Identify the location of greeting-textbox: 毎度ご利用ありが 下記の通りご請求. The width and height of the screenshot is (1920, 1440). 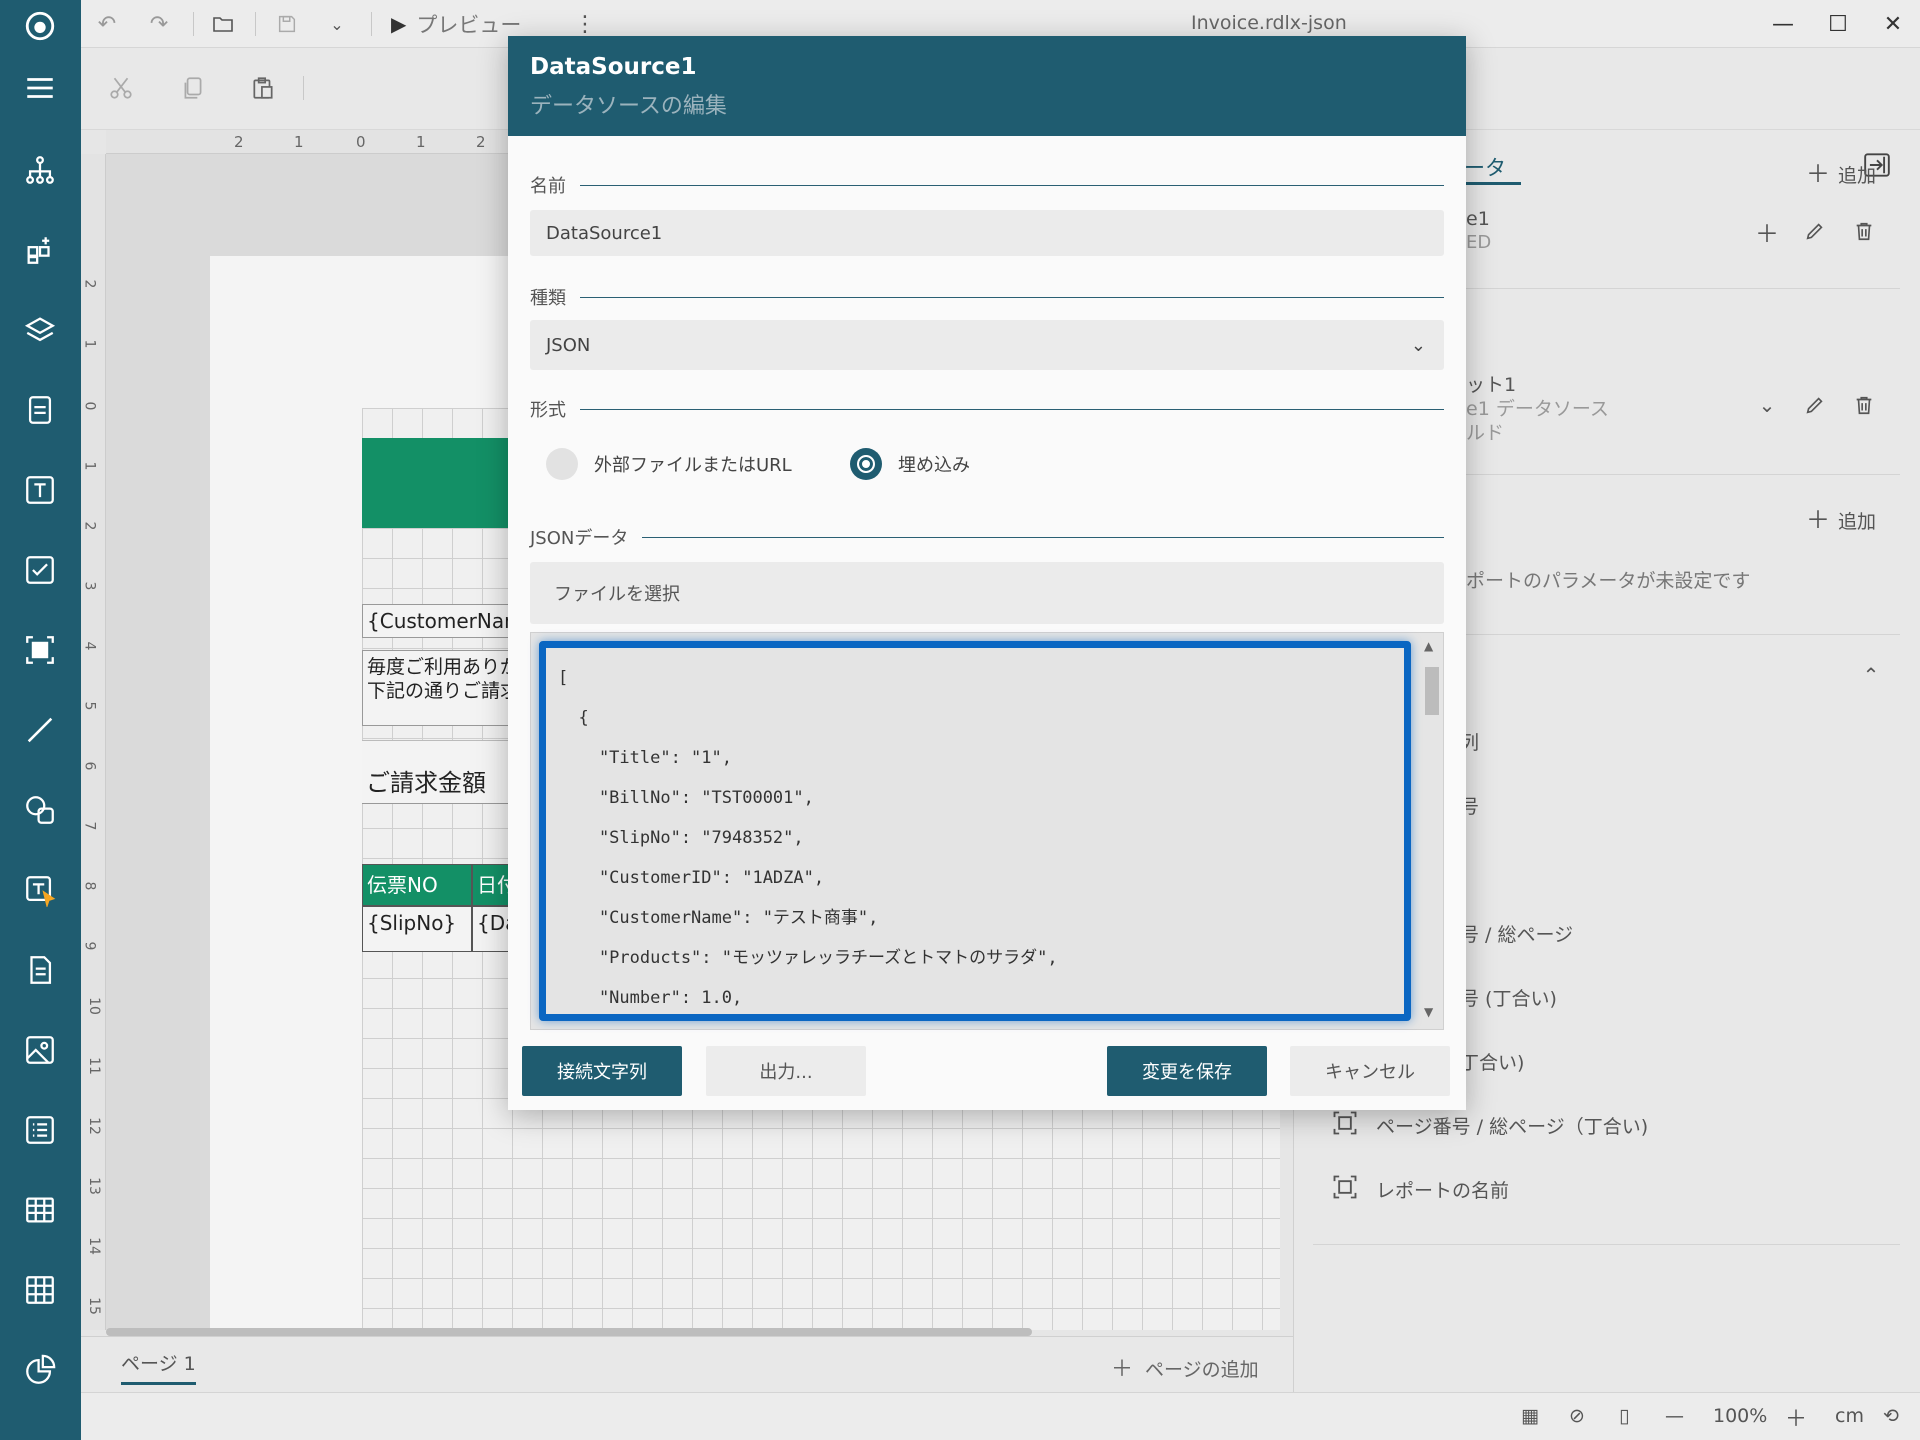
(437, 688).